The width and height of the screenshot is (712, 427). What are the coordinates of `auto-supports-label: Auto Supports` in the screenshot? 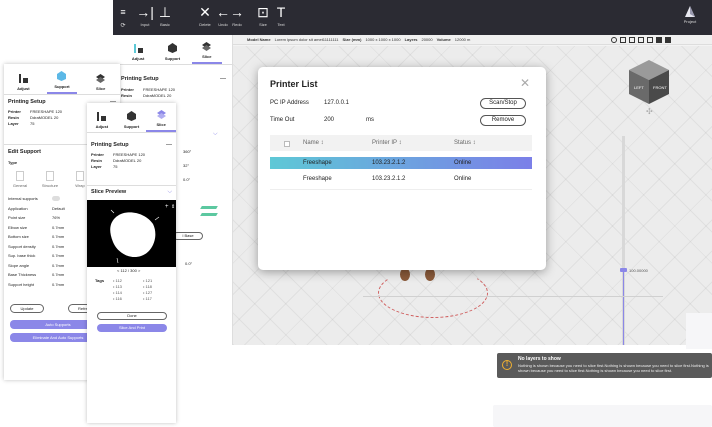 It's located at (58, 324).